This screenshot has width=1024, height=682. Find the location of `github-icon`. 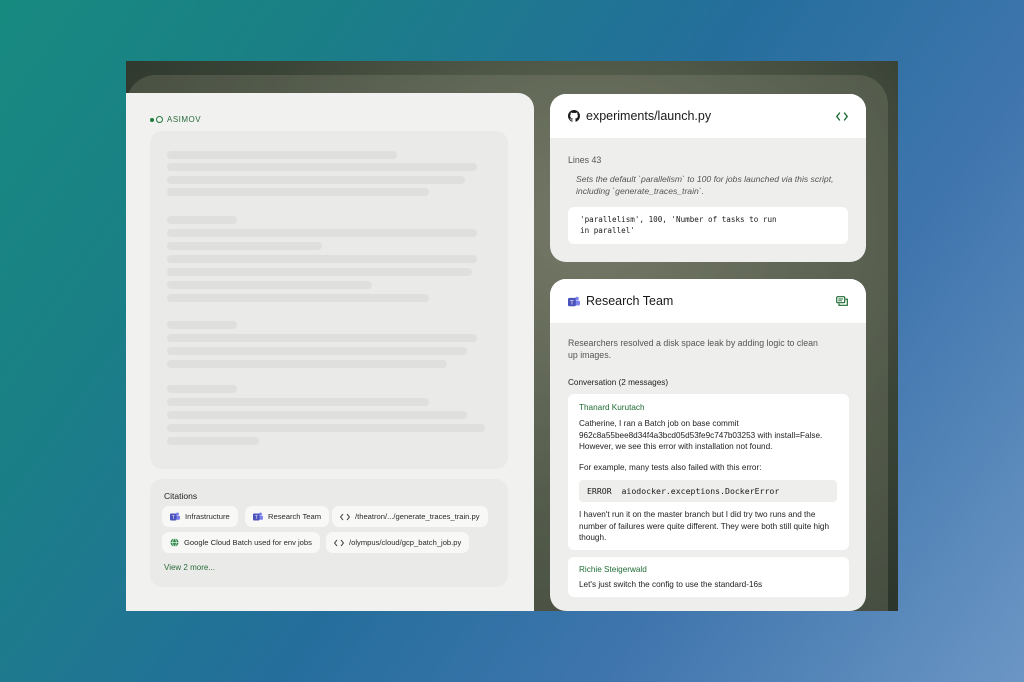

github-icon is located at coordinates (574, 116).